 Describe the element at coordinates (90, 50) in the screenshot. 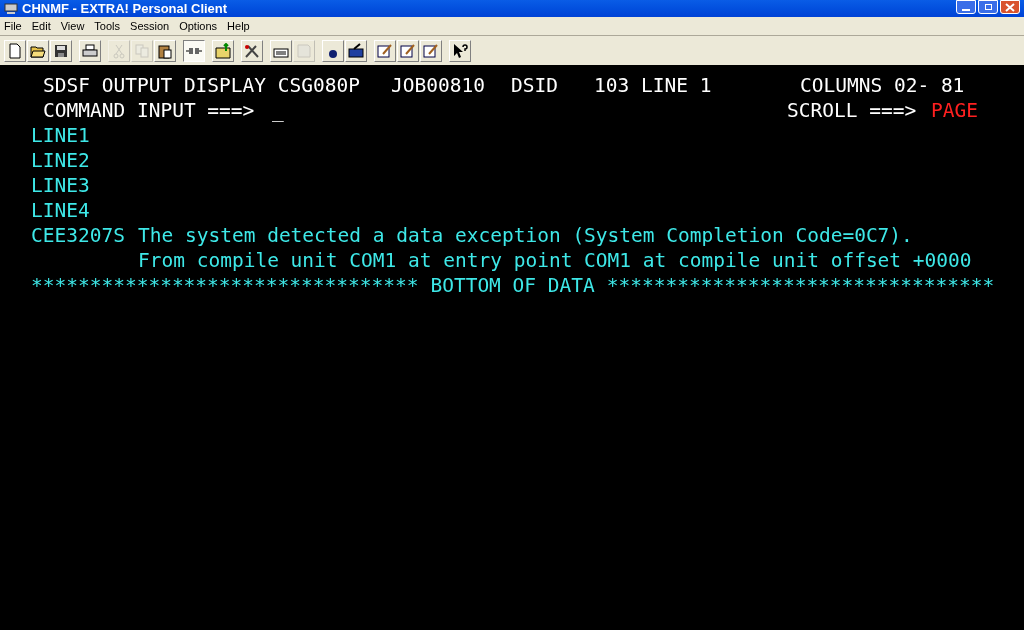

I see `printer-icon` at that location.